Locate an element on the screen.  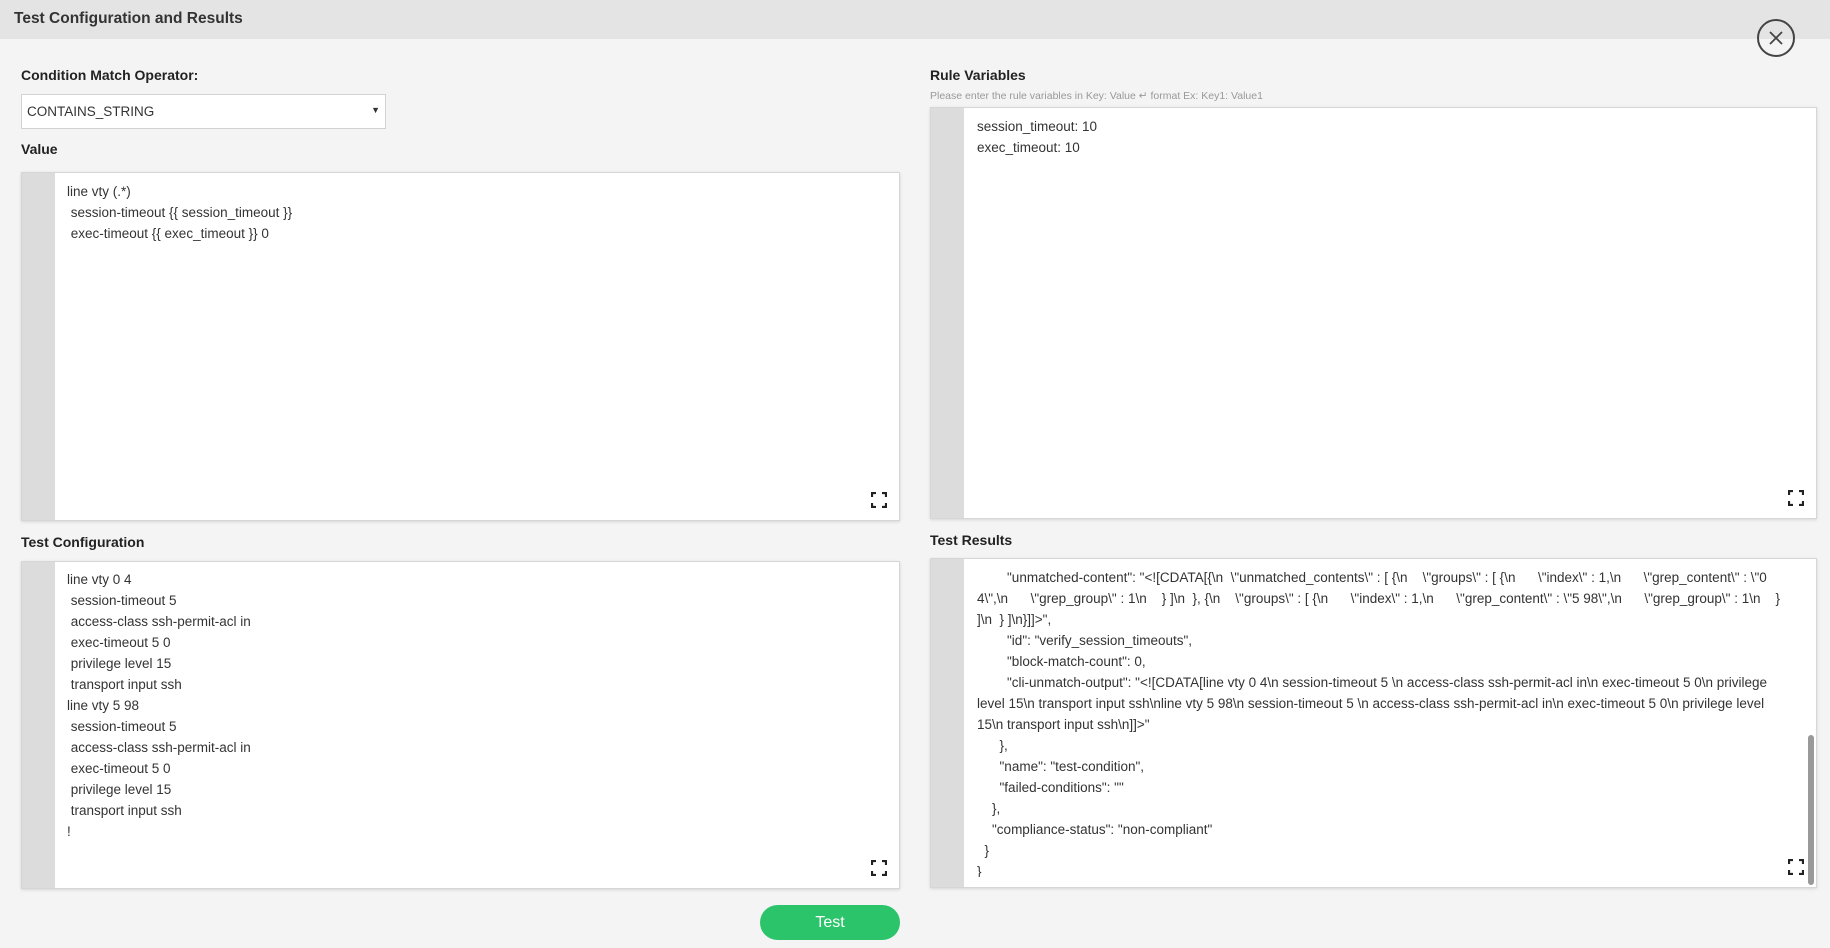
results-scrollbar is located at coordinates (1811, 810).